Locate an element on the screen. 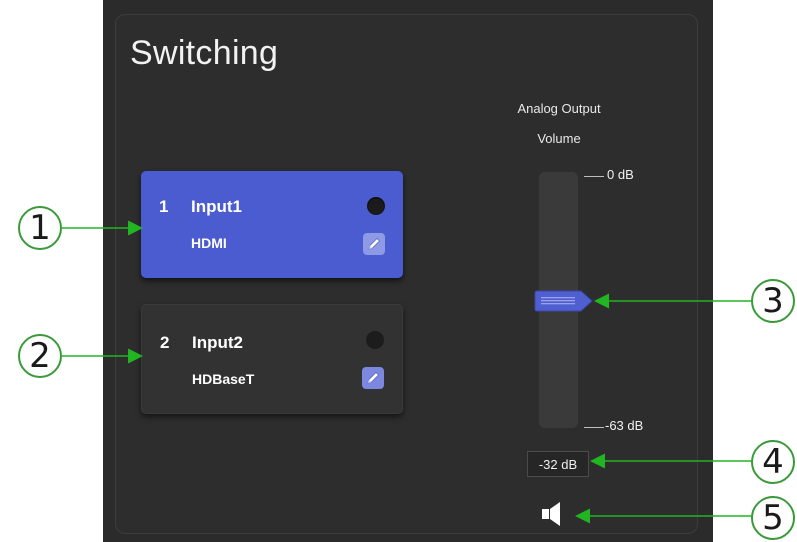 The image size is (797, 542). callout-5: 5 is located at coordinates (773, 518).